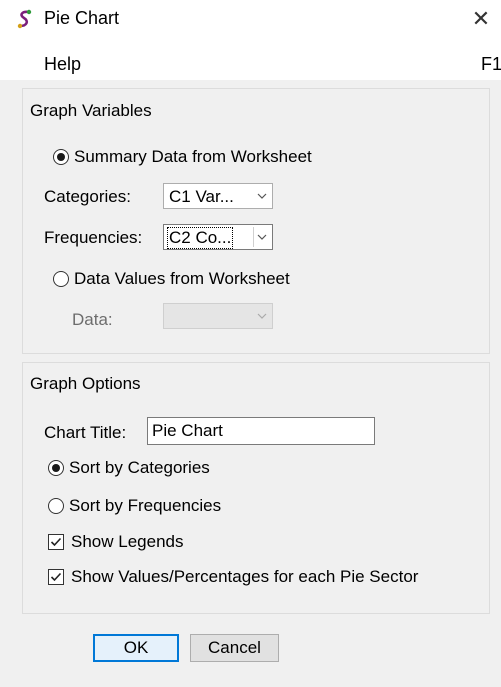 This screenshot has width=501, height=687. What do you see at coordinates (56, 506) in the screenshot?
I see `sort-frequencies-radio` at bounding box center [56, 506].